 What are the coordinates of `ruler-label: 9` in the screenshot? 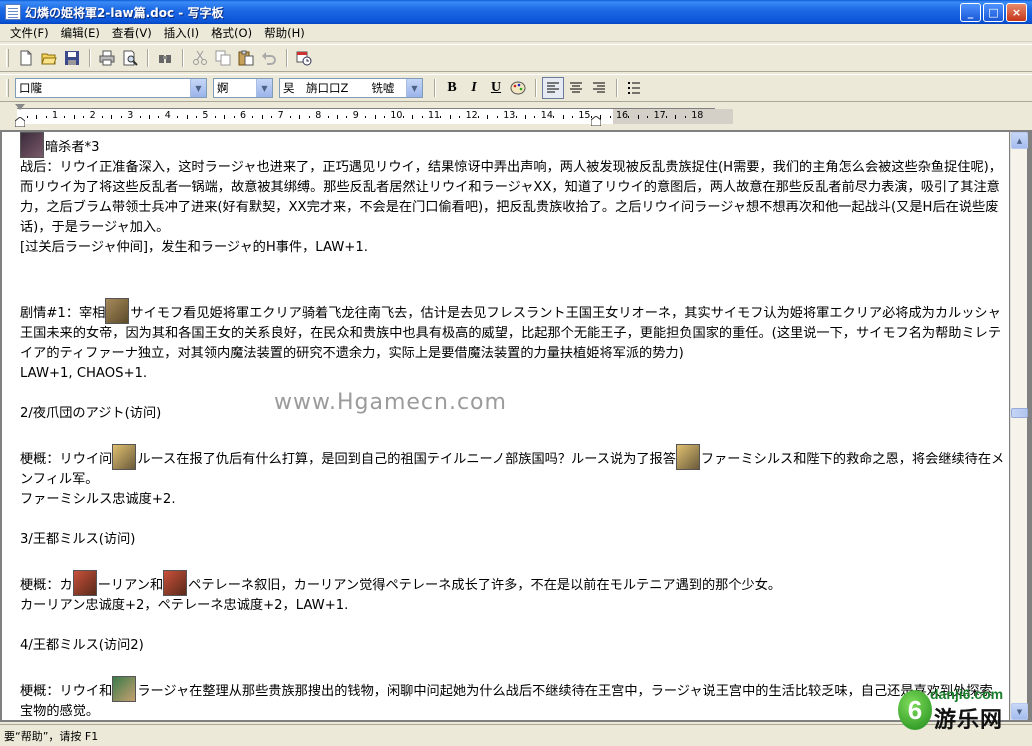 It's located at (355, 115).